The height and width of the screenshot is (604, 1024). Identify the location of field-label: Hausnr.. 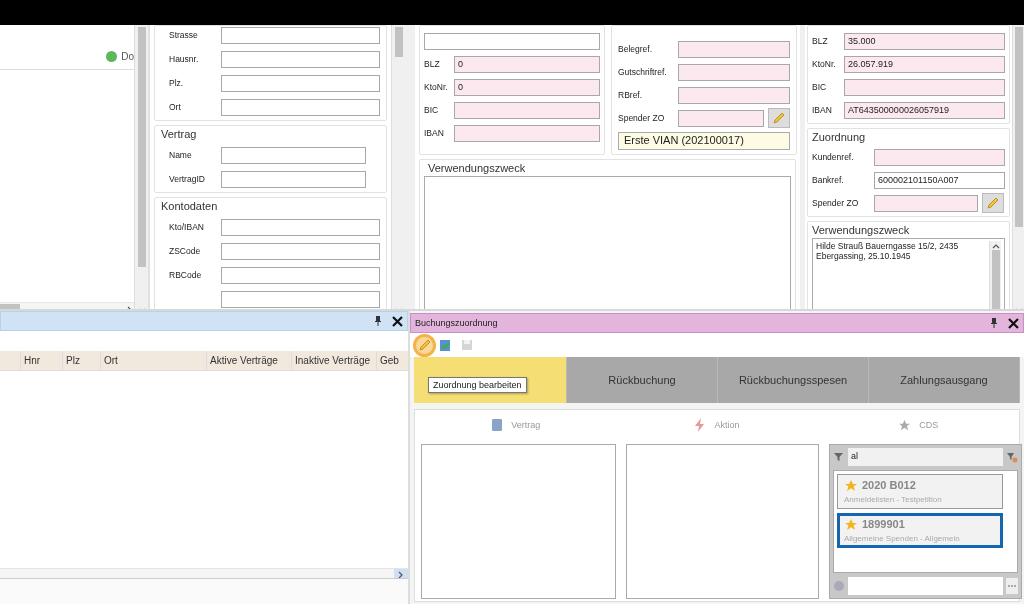
(184, 59).